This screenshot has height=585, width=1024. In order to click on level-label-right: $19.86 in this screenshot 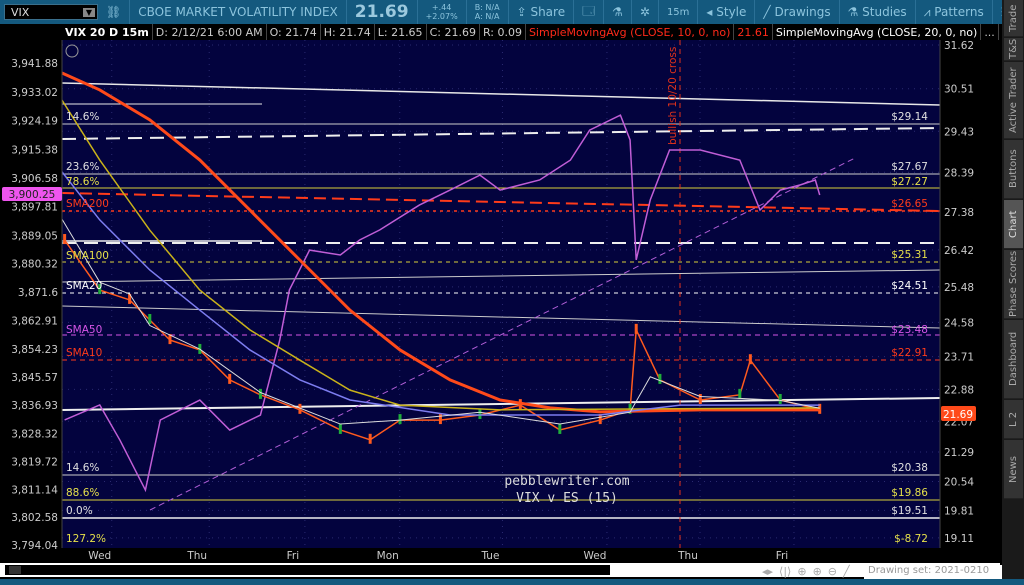, I will do `click(909, 493)`.